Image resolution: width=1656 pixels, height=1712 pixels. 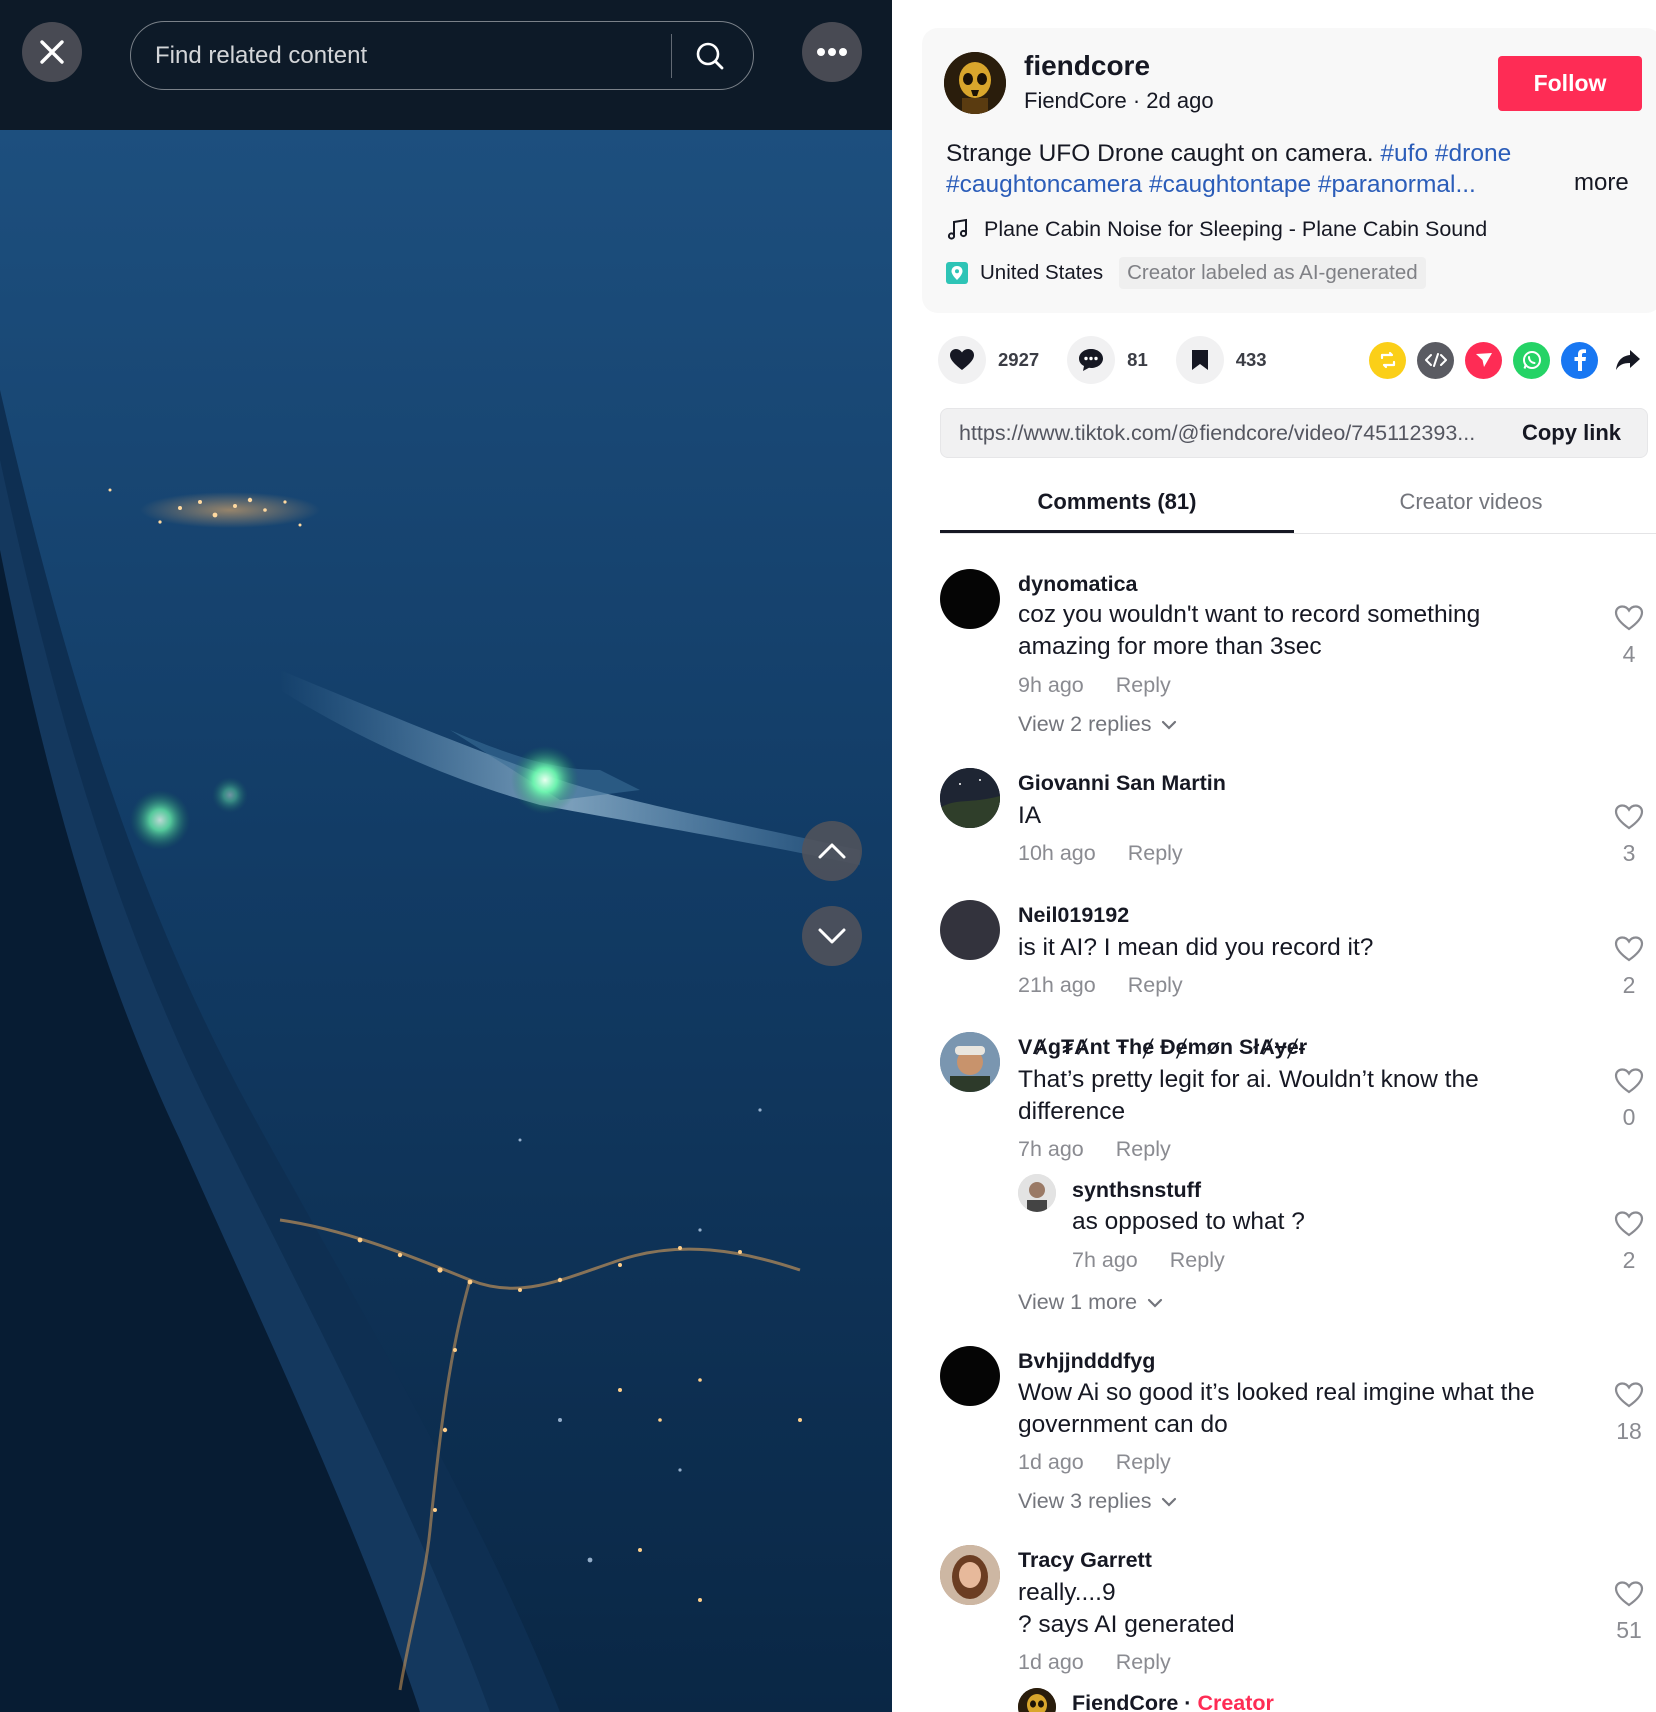 What do you see at coordinates (1629, 1612) in the screenshot?
I see `comment-like-button: 51` at bounding box center [1629, 1612].